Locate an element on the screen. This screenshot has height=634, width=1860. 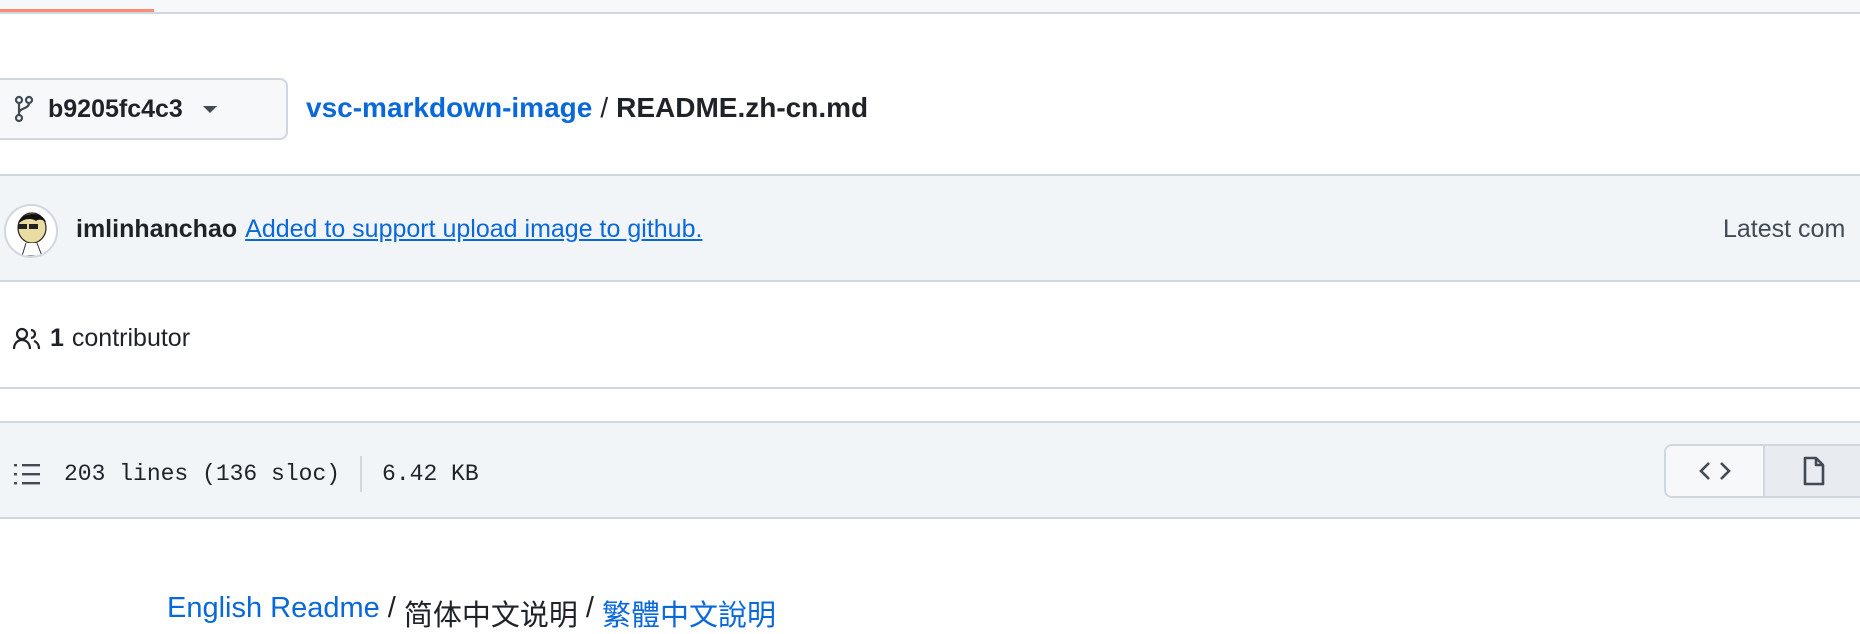
avatar is located at coordinates (31, 231).